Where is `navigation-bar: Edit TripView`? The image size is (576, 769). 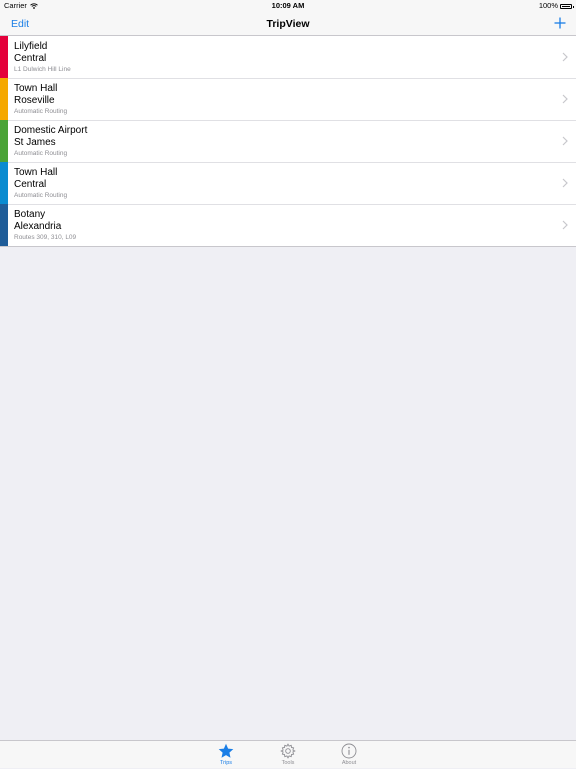
navigation-bar: Edit TripView is located at coordinates (288, 24).